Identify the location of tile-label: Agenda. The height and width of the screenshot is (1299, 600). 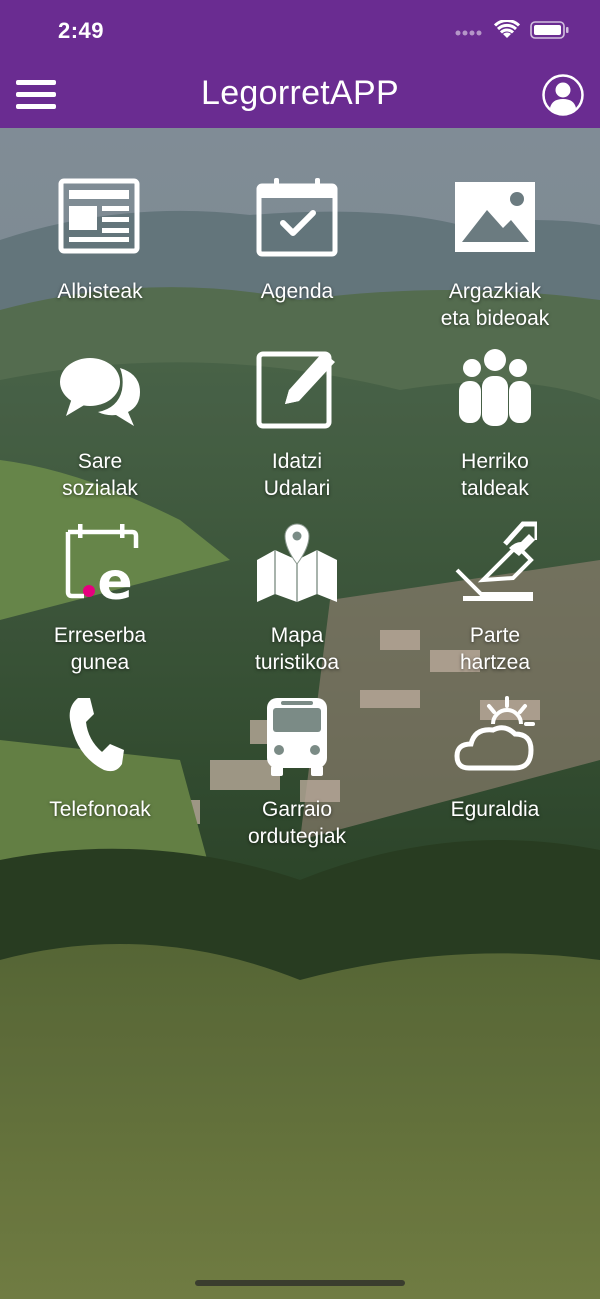
(297, 291).